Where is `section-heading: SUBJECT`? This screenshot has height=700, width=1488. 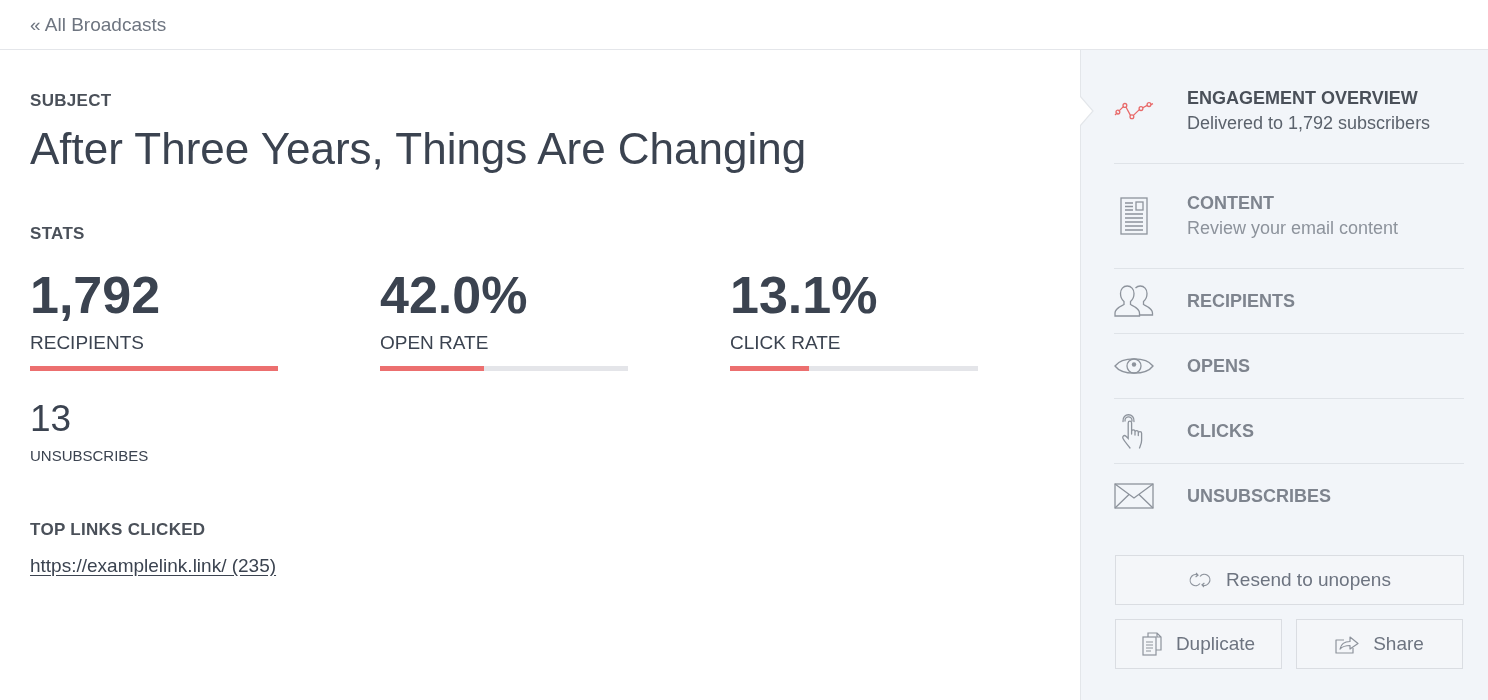
section-heading: SUBJECT is located at coordinates (71, 101).